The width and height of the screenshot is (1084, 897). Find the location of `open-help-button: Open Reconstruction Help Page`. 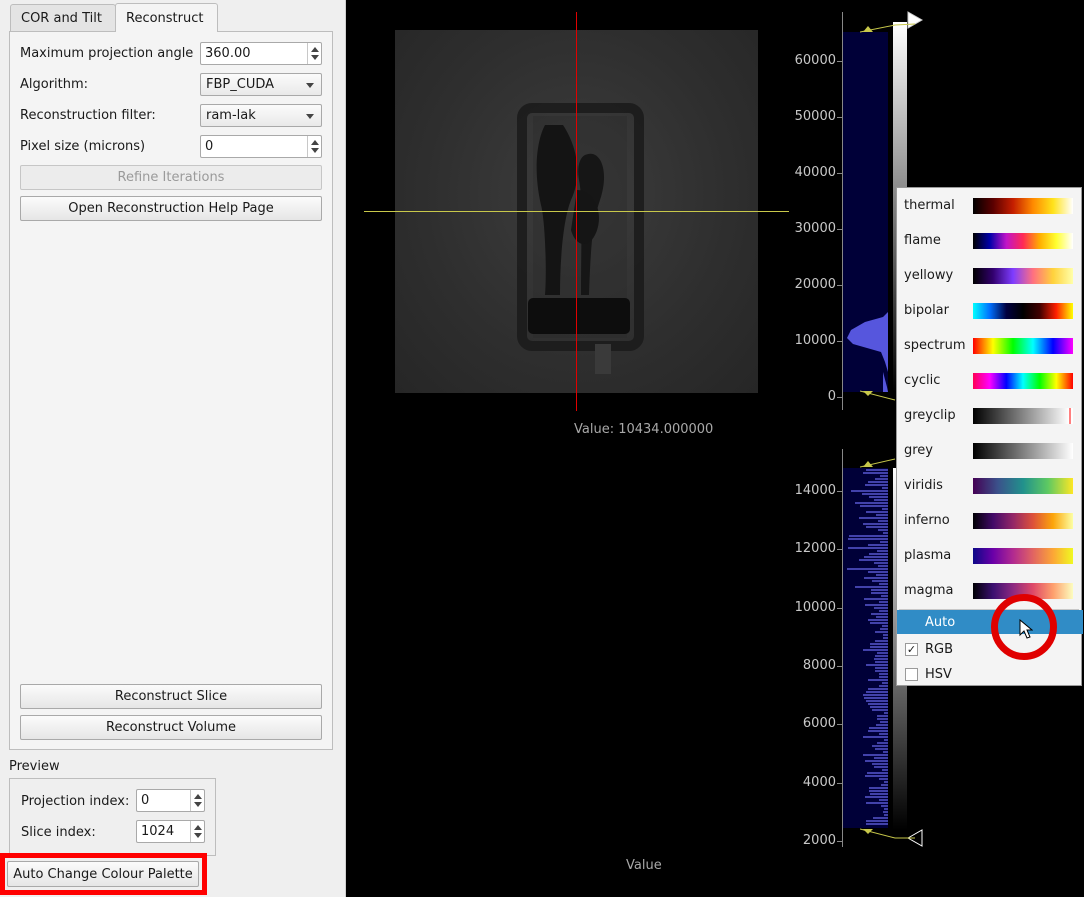

open-help-button: Open Reconstruction Help Page is located at coordinates (171, 208).